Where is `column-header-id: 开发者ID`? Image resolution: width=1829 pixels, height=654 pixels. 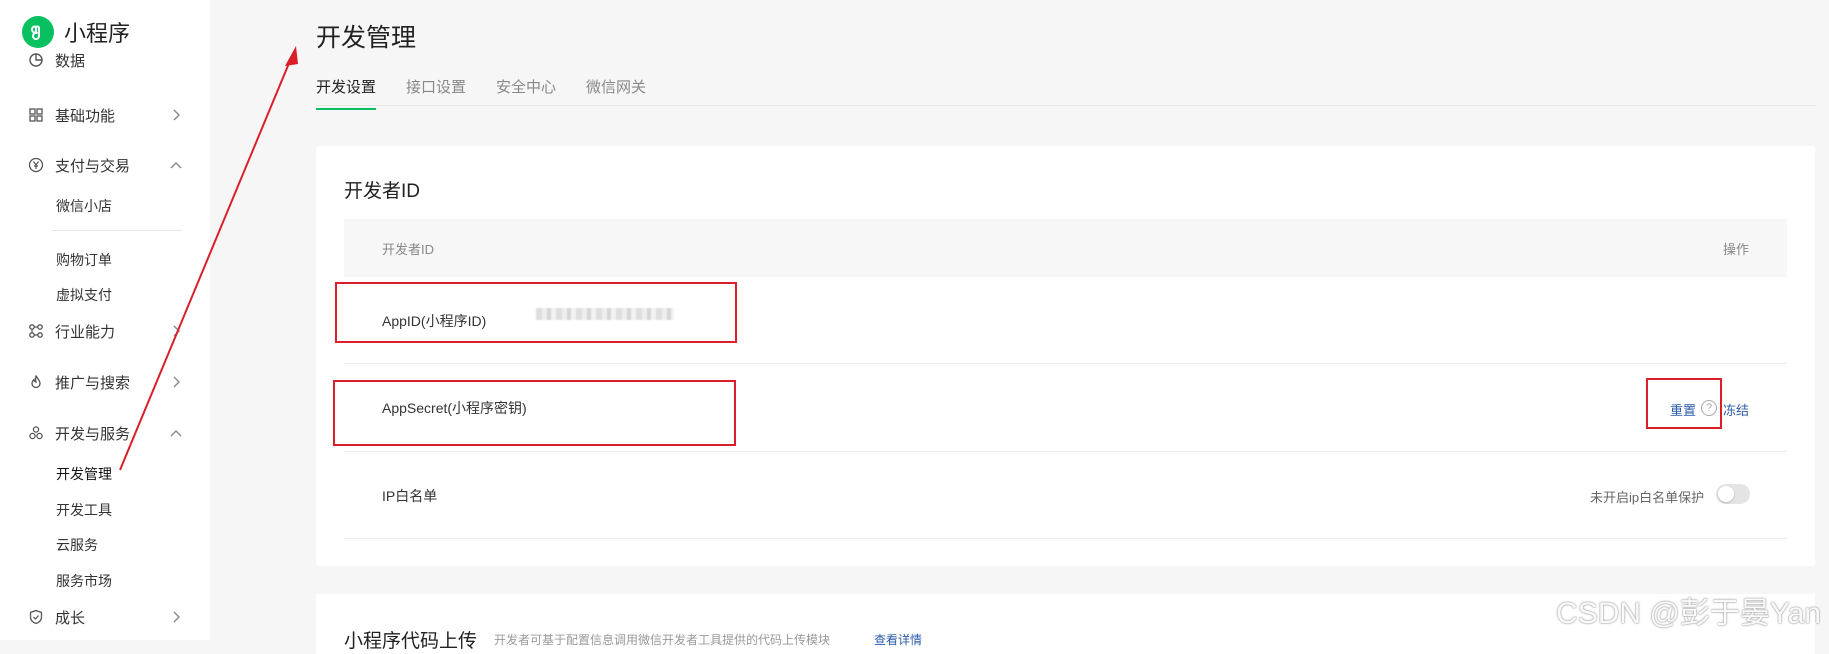 column-header-id: 开发者ID is located at coordinates (408, 249).